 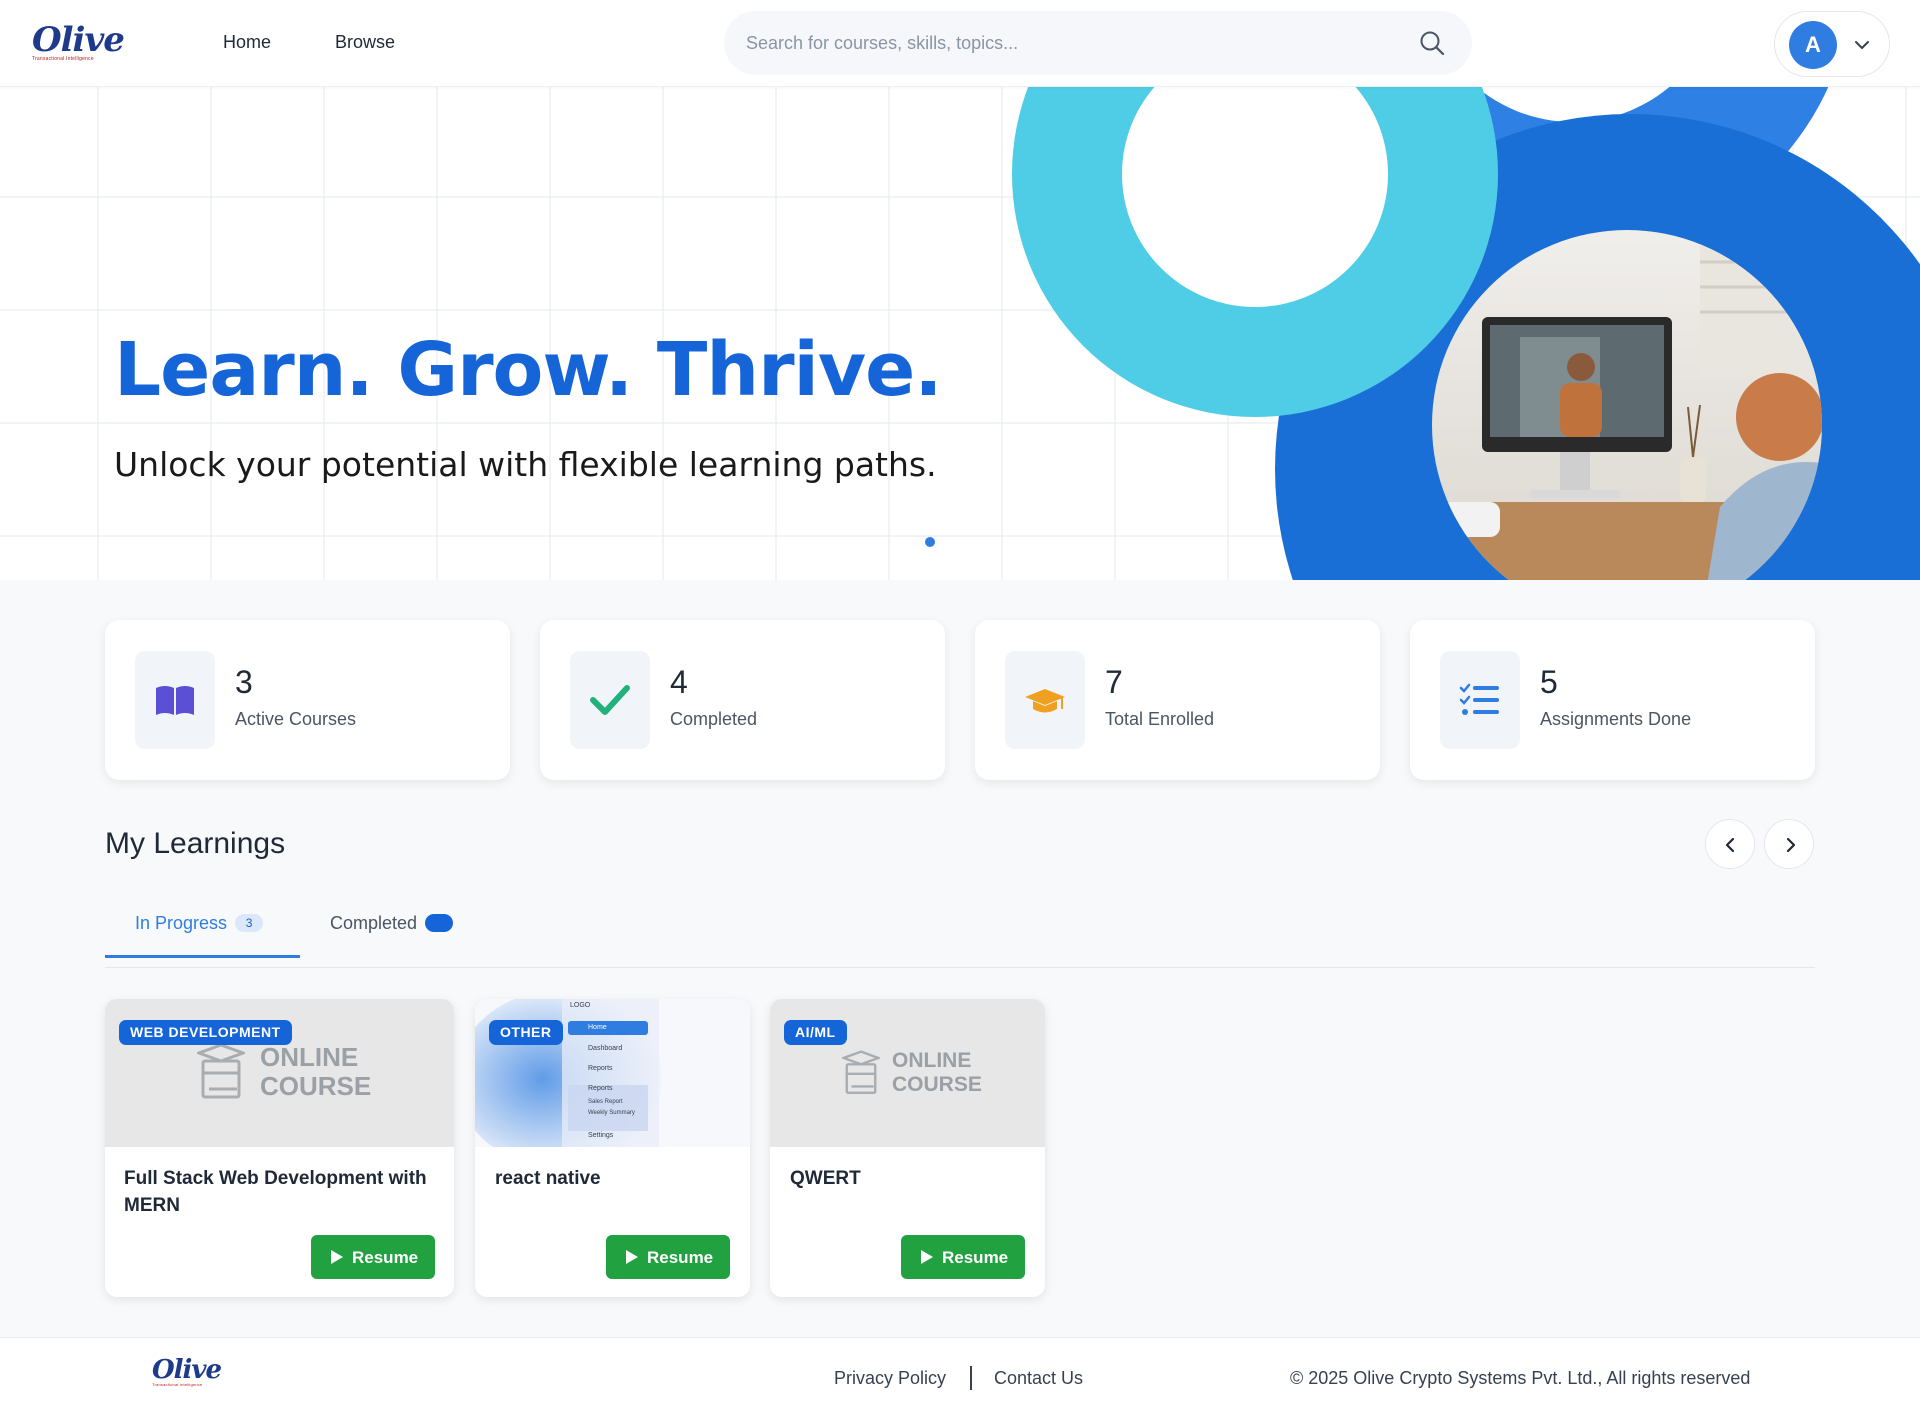 I want to click on hero-title: Learn. Grow. Thrive., so click(x=528, y=370).